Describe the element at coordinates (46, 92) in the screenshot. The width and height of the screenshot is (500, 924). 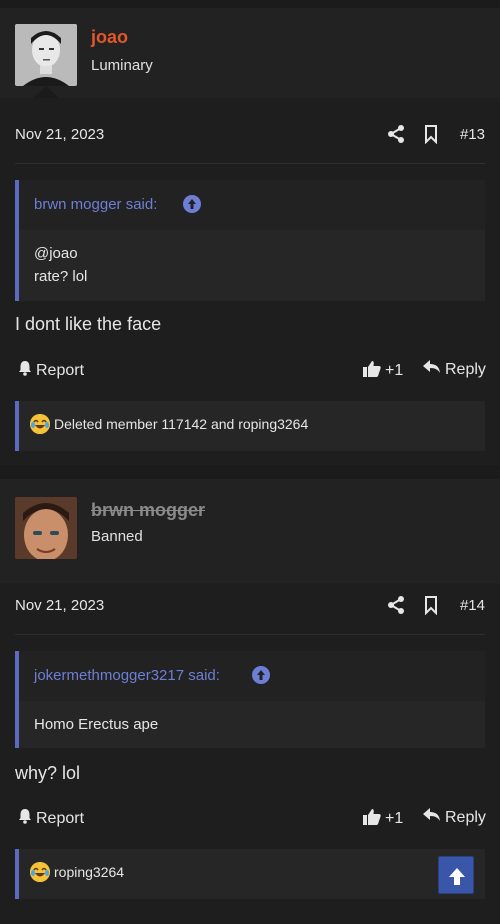
I see `header-pointer` at that location.